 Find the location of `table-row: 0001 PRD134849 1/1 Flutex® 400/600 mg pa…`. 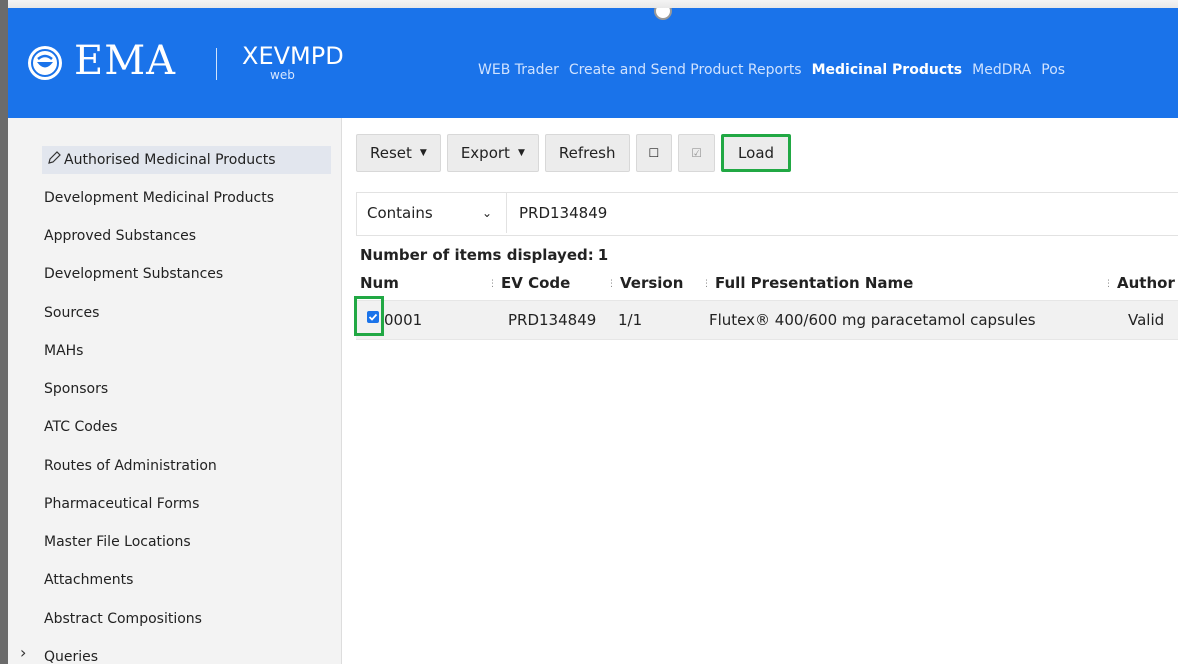

table-row: 0001 PRD134849 1/1 Flutex® 400/600 mg pa… is located at coordinates (766, 318).